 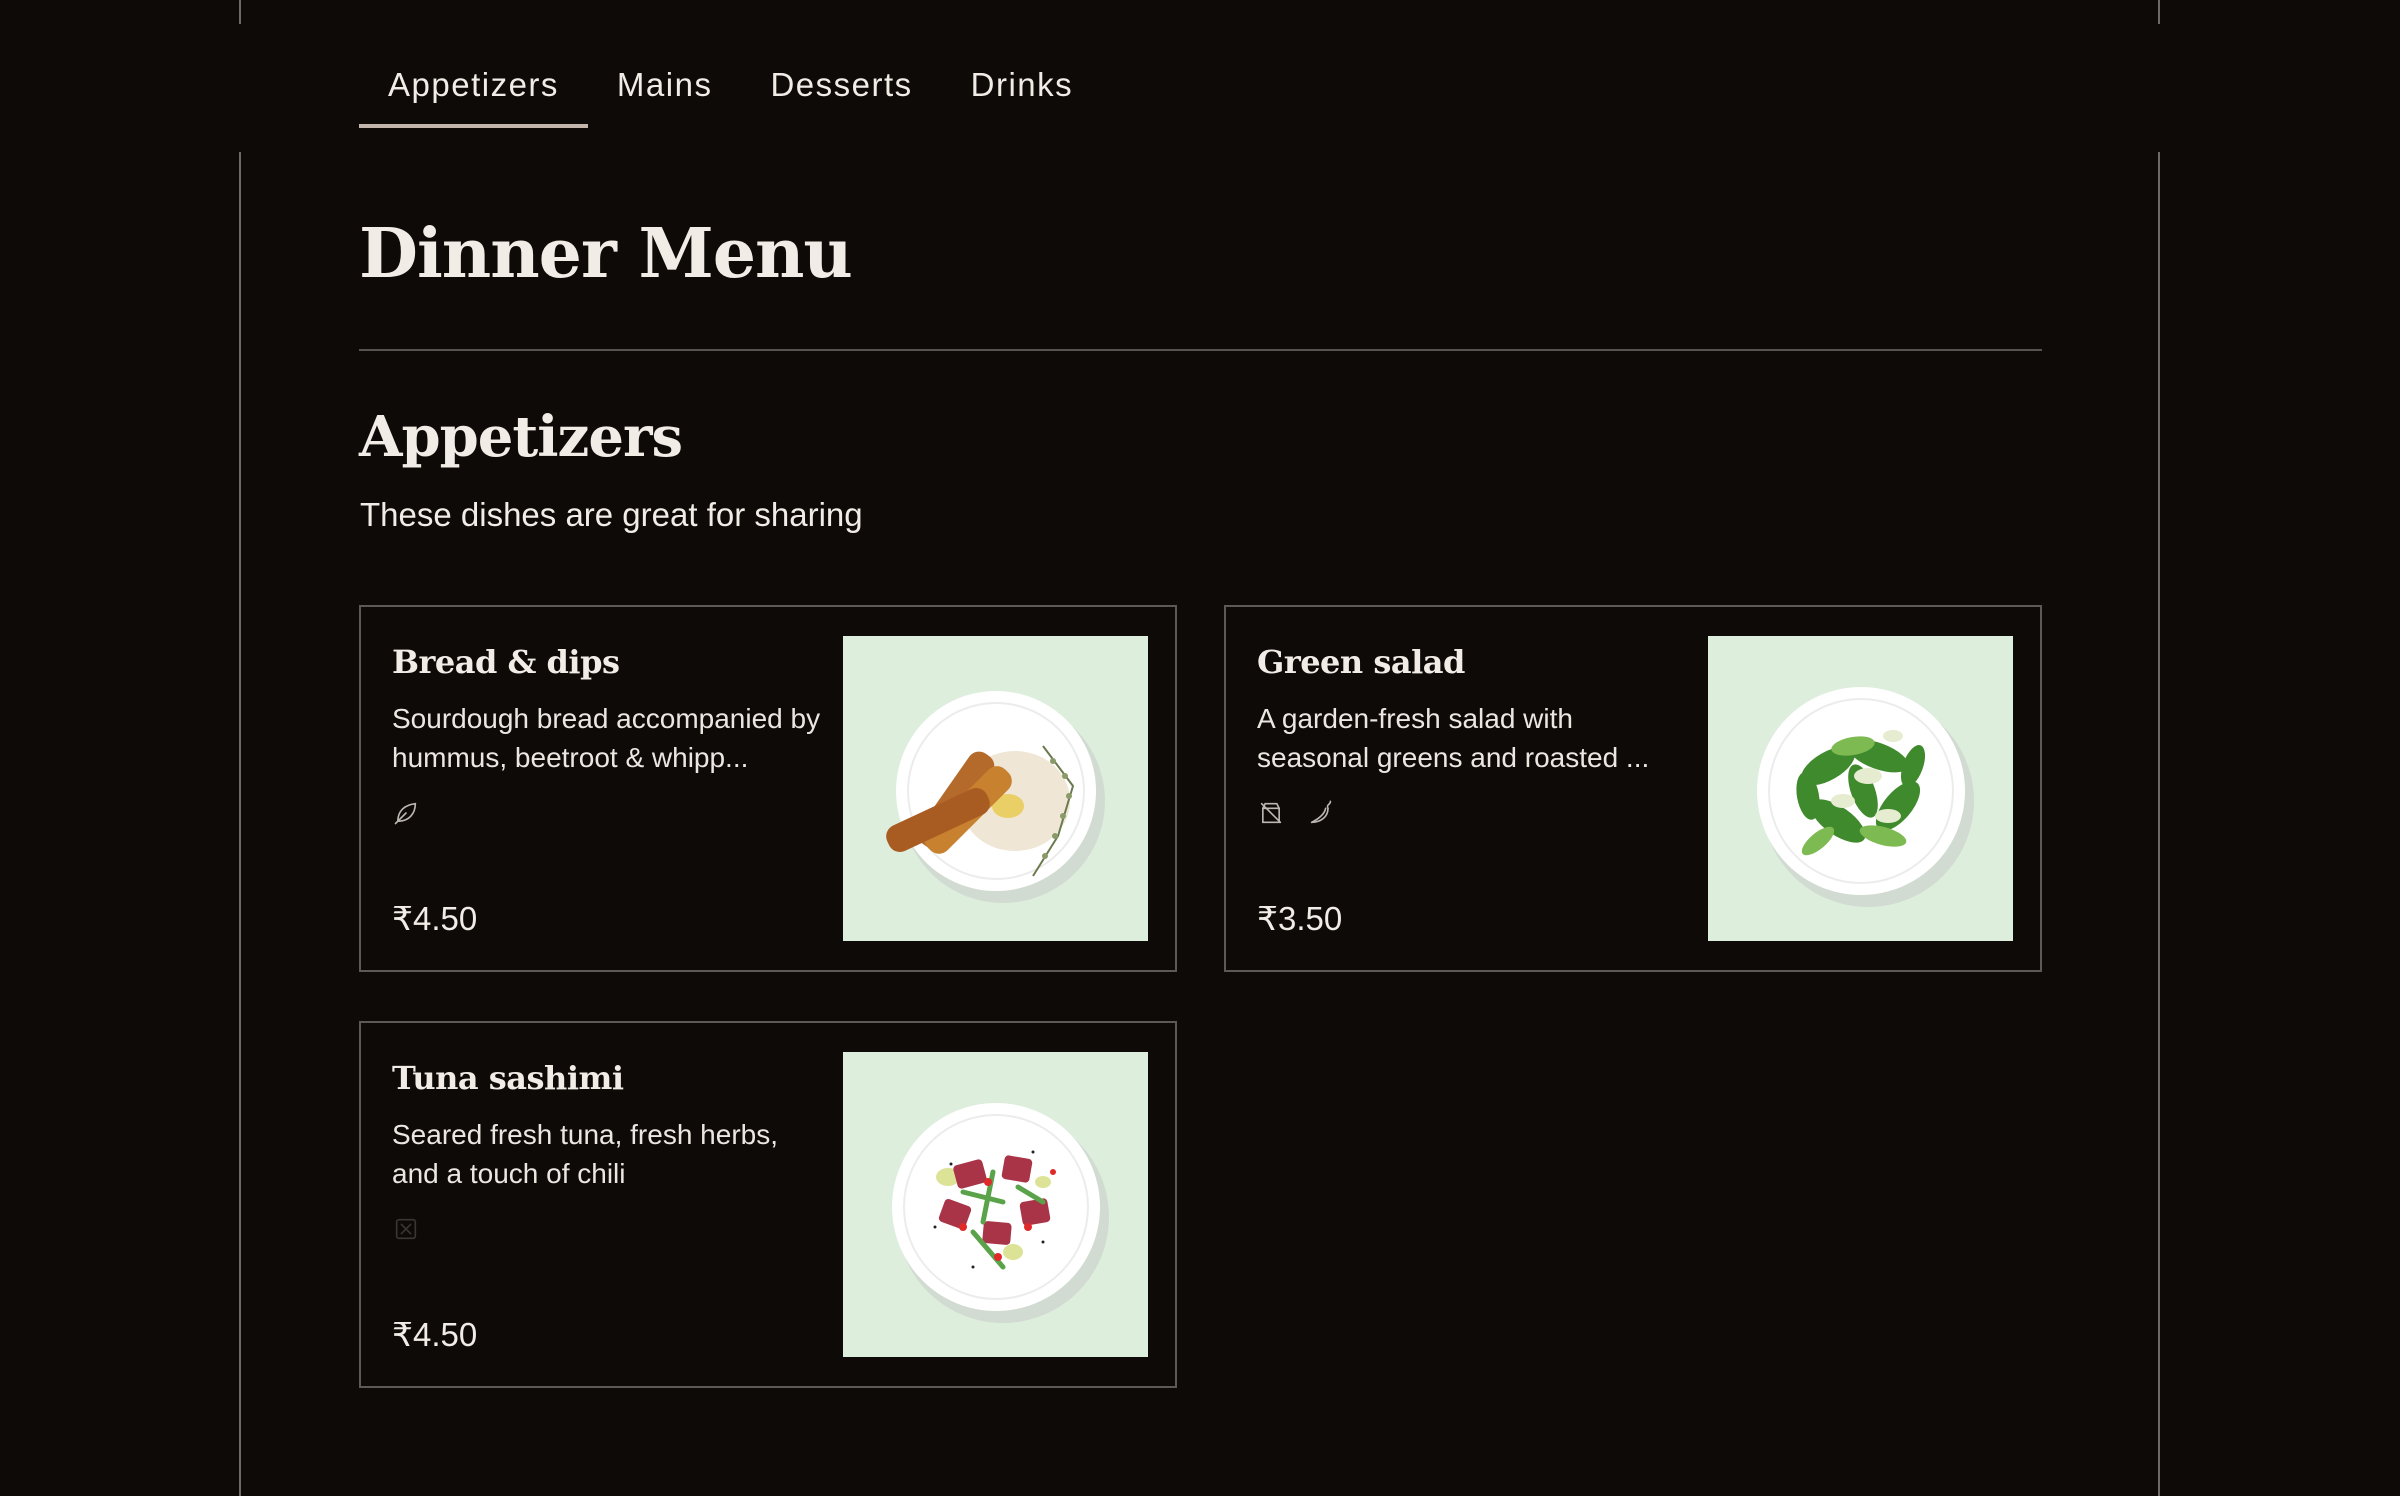 What do you see at coordinates (1321, 812) in the screenshot?
I see `chili-icon` at bounding box center [1321, 812].